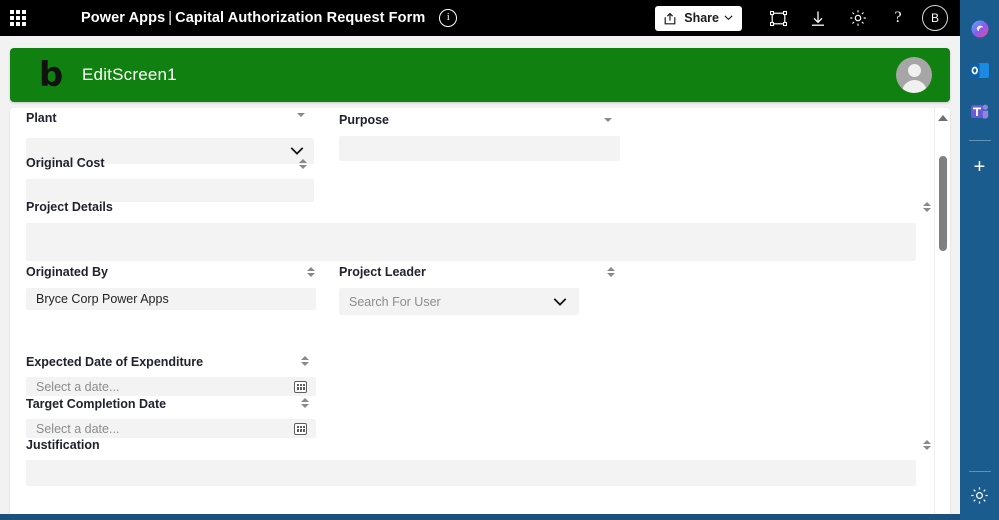  Describe the element at coordinates (302, 164) in the screenshot. I see `reorder-handle-original-cost` at that location.